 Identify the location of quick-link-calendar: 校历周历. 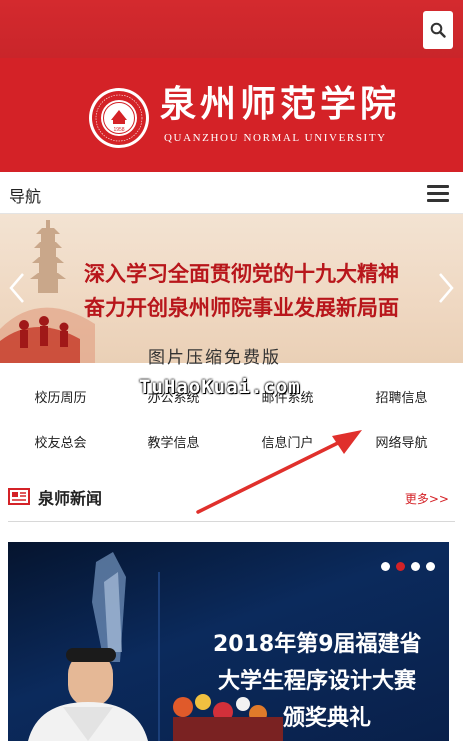
(60, 396).